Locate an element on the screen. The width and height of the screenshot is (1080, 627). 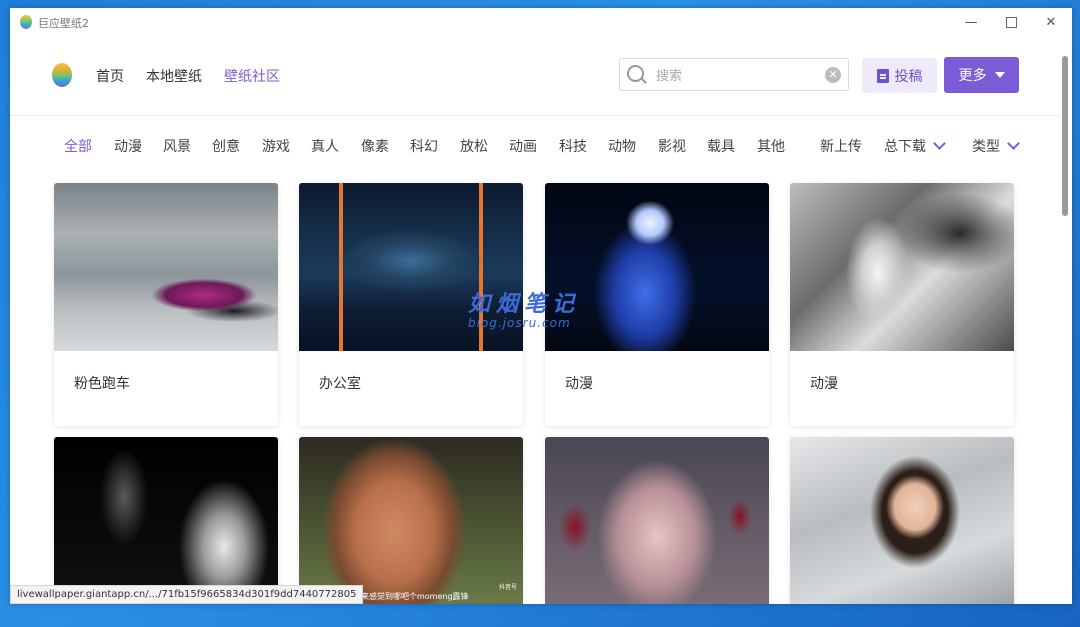
category-pixel: 像素 is located at coordinates (375, 146).